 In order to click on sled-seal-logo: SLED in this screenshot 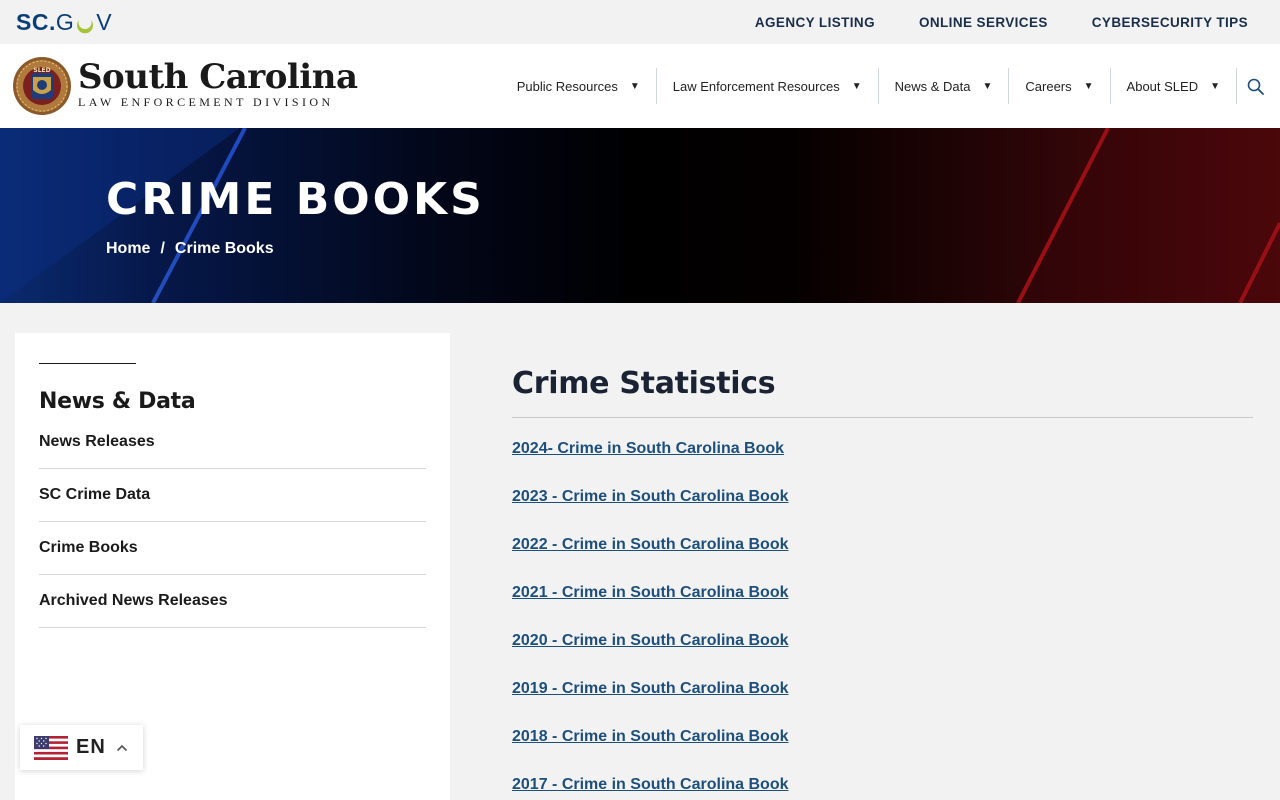, I will do `click(42, 86)`.